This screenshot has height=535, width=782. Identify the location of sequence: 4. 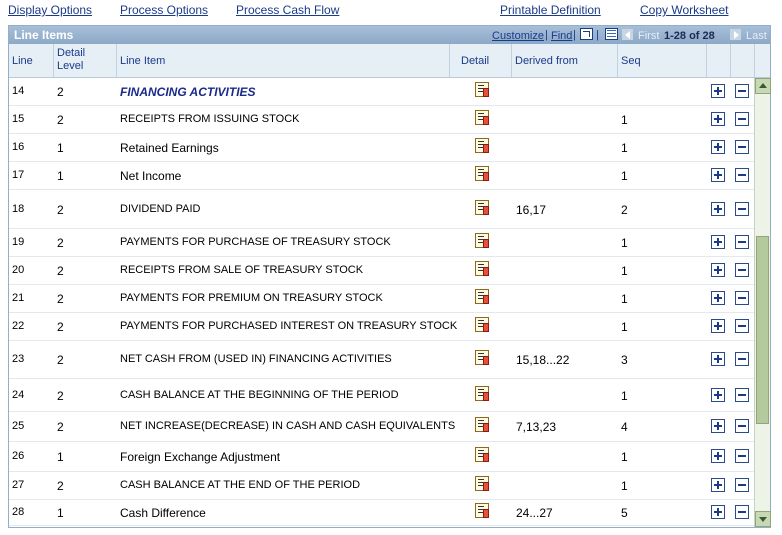
(624, 427).